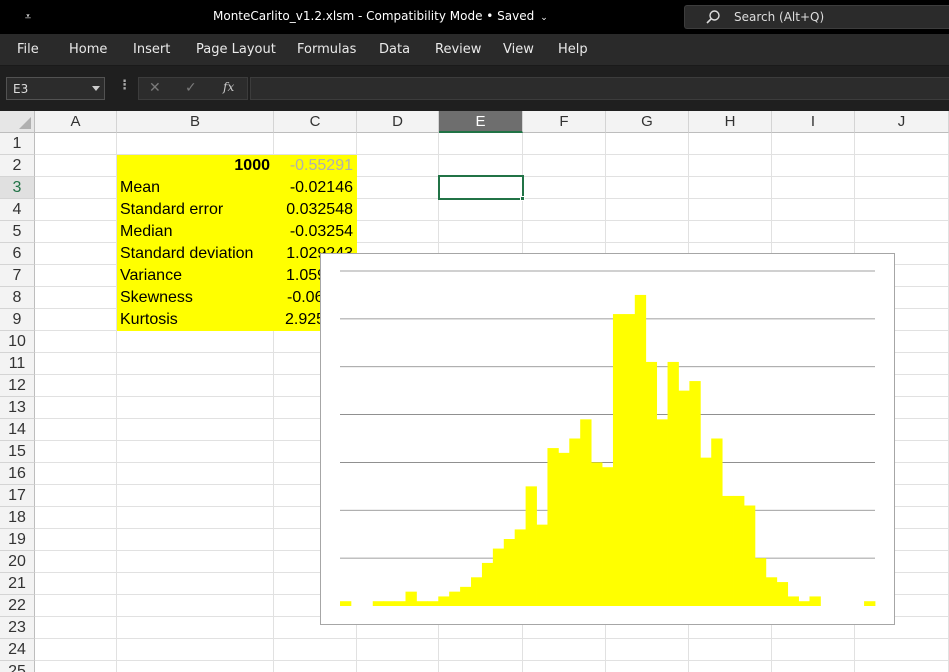 This screenshot has height=672, width=949. I want to click on name-box: E3, so click(55, 88).